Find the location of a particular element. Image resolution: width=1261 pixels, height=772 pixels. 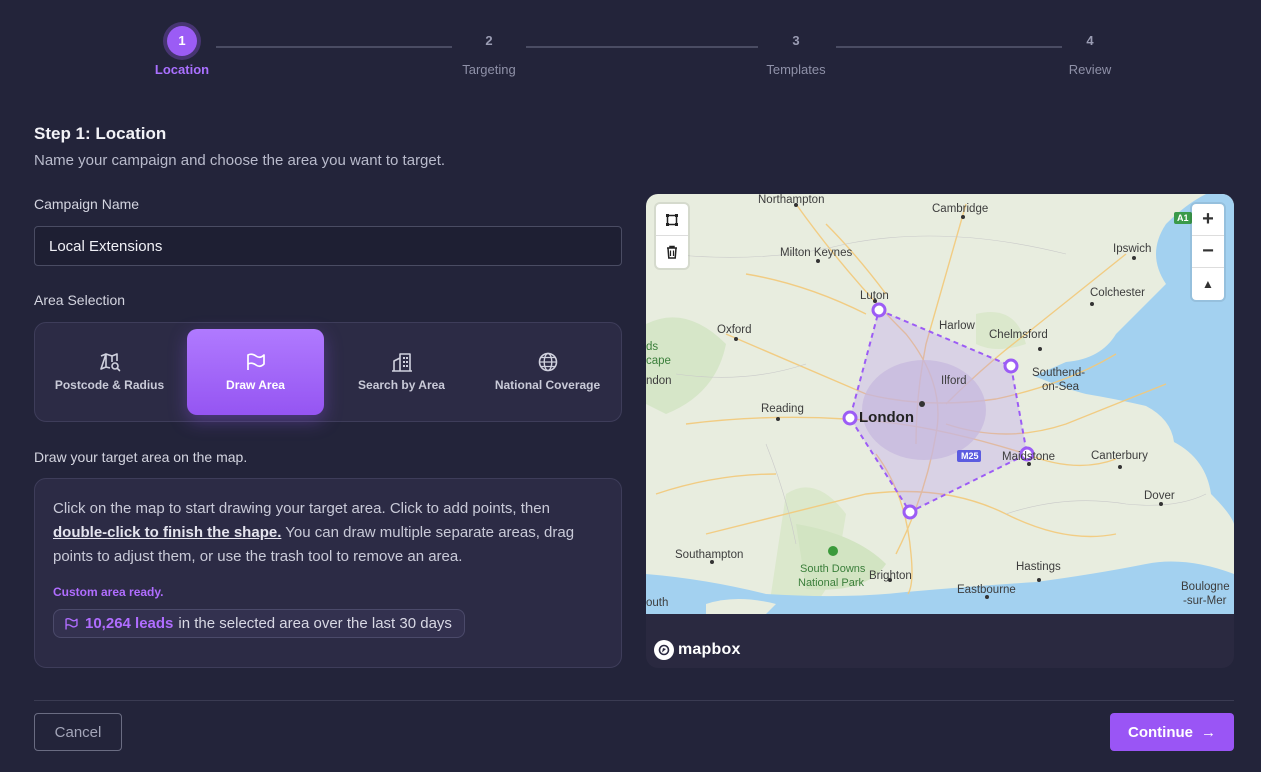

map-label: Hastings is located at coordinates (1038, 567).